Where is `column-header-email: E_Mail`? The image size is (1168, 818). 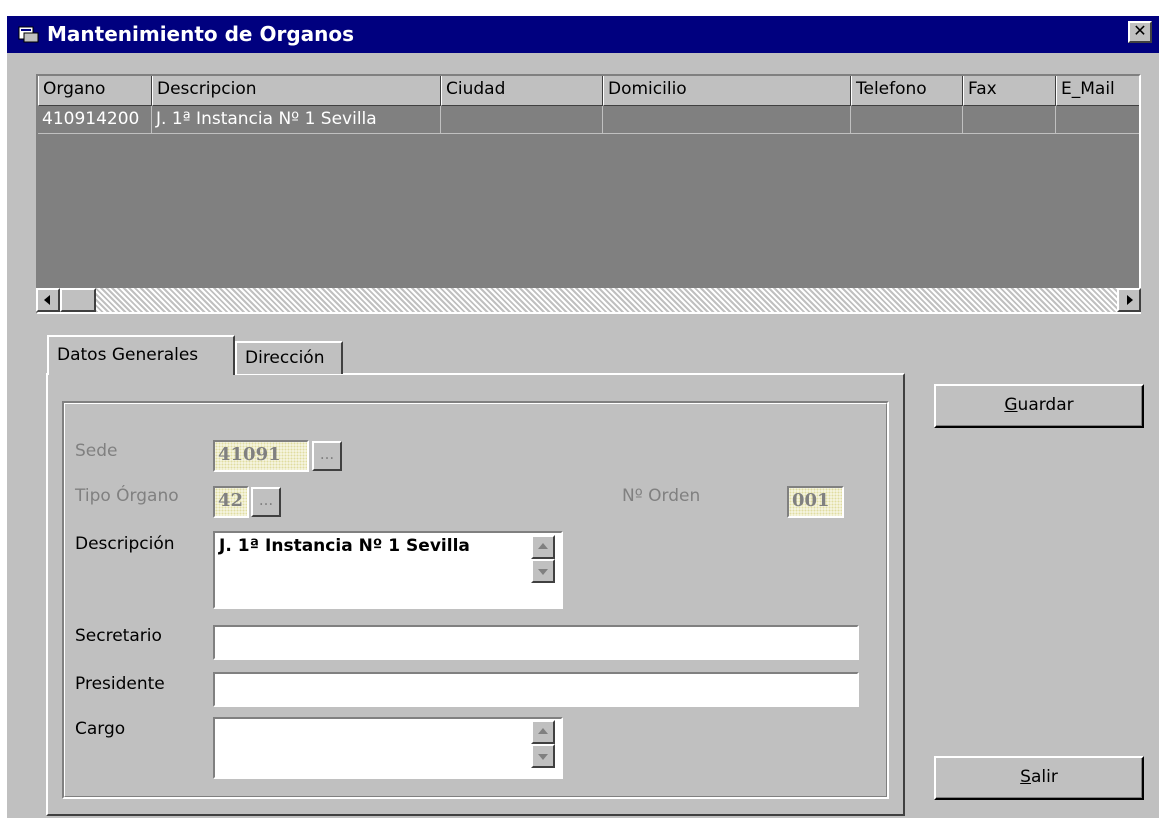
column-header-email: E_Mail is located at coordinates (1097, 91).